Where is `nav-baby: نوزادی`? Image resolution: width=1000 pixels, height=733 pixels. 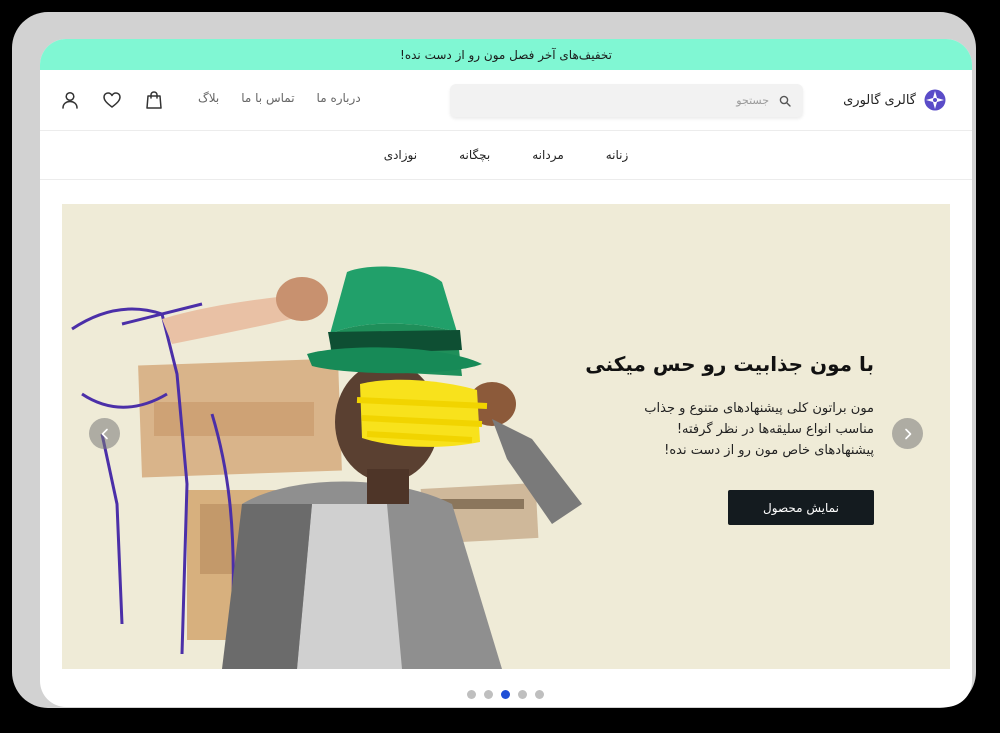 nav-baby: نوزادی is located at coordinates (400, 155).